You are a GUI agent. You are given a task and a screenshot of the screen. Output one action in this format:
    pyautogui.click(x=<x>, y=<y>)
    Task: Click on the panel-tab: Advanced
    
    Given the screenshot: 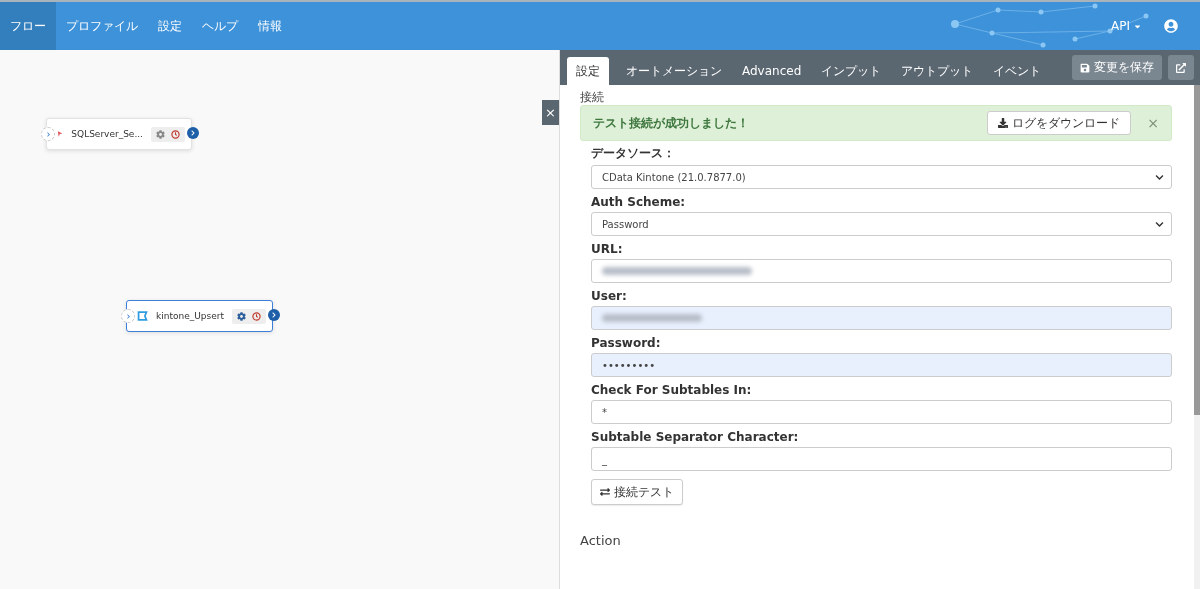 What is the action you would take?
    pyautogui.click(x=772, y=71)
    